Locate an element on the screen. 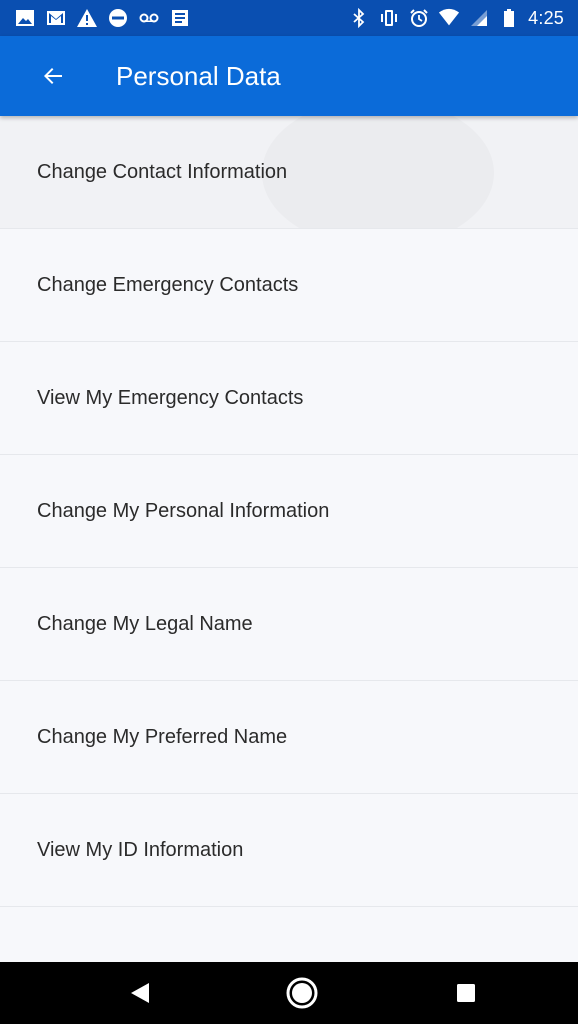  status-time: 4:25 is located at coordinates (546, 17).